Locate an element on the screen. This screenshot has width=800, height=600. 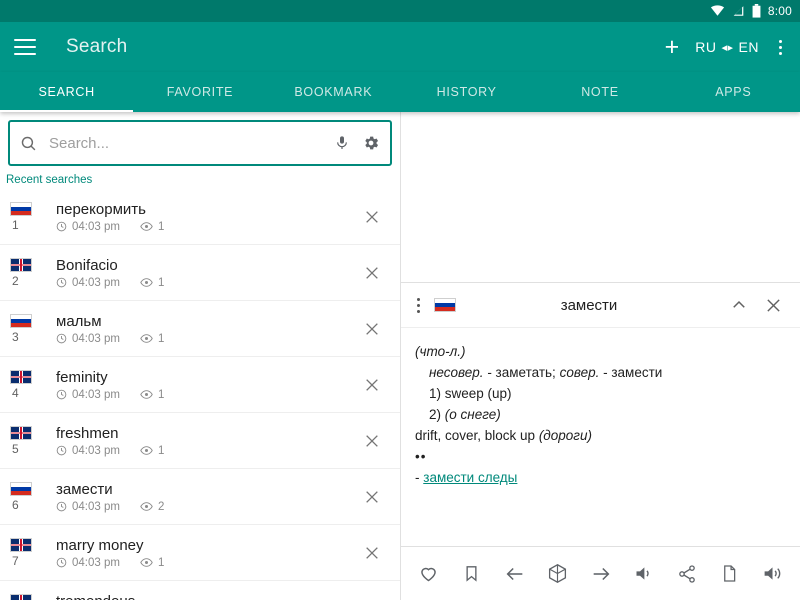
entry-header: замести is located at coordinates (600, 305).